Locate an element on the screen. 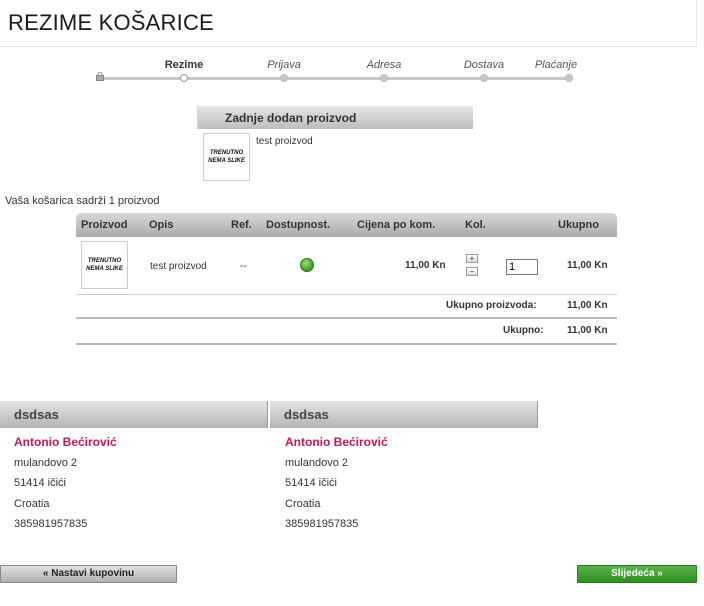  quantity-input is located at coordinates (522, 267).